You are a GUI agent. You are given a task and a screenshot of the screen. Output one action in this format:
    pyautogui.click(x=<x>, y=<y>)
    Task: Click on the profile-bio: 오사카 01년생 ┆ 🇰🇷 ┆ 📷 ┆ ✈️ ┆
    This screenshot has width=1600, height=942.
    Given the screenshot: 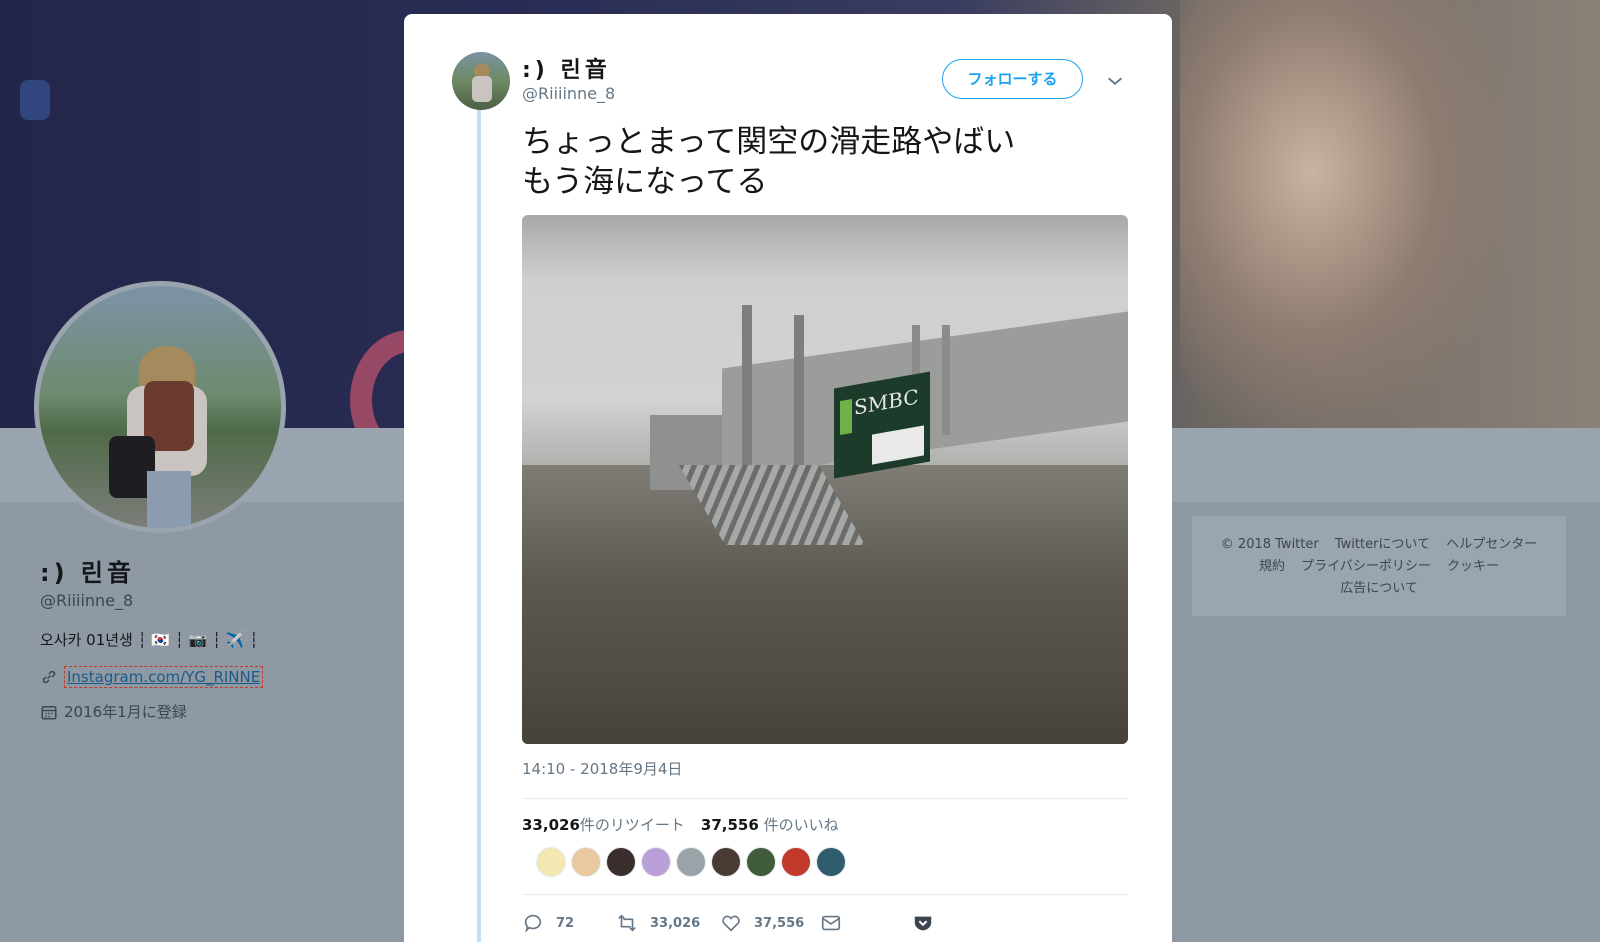 What is the action you would take?
    pyautogui.click(x=149, y=640)
    